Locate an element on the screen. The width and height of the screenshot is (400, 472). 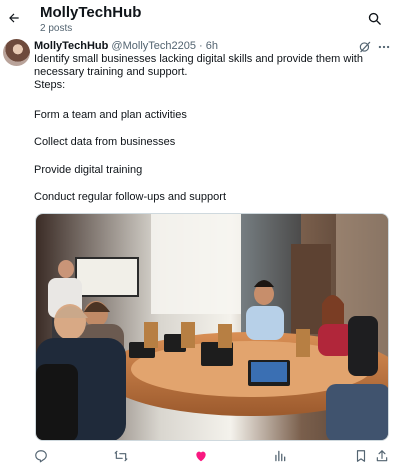
reply-icon is located at coordinates (41, 456).